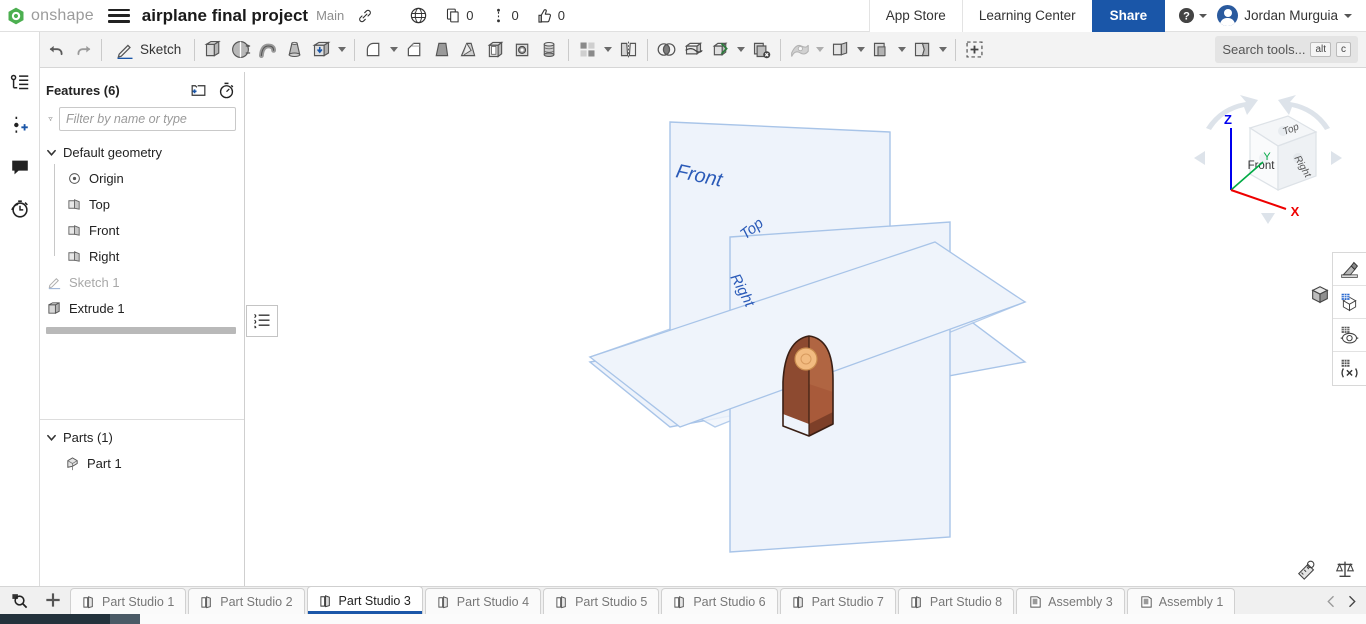 The width and height of the screenshot is (1366, 624). I want to click on extrude-button, so click(213, 50).